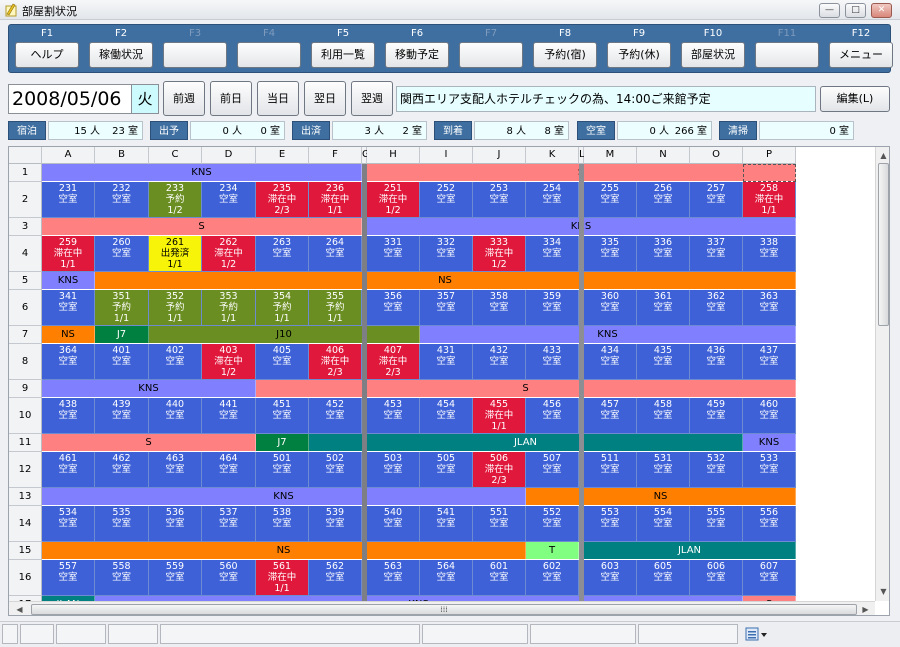 This screenshot has height=647, width=900. I want to click on room-cell: 235 滞在中 2/3, so click(282, 200).